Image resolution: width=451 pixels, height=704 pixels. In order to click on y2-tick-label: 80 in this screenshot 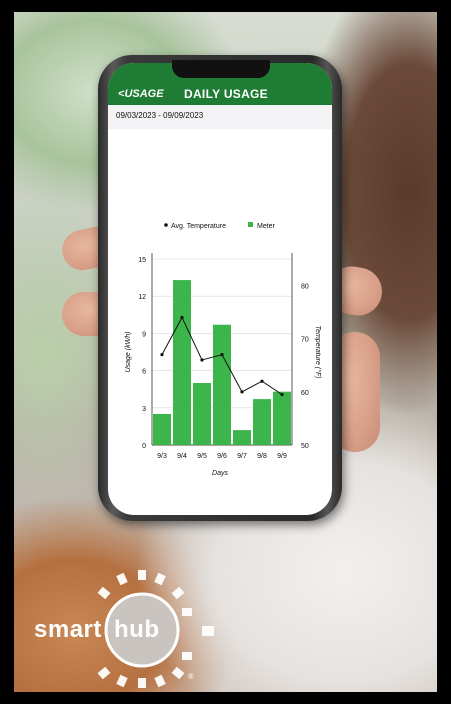, I will do `click(305, 287)`.